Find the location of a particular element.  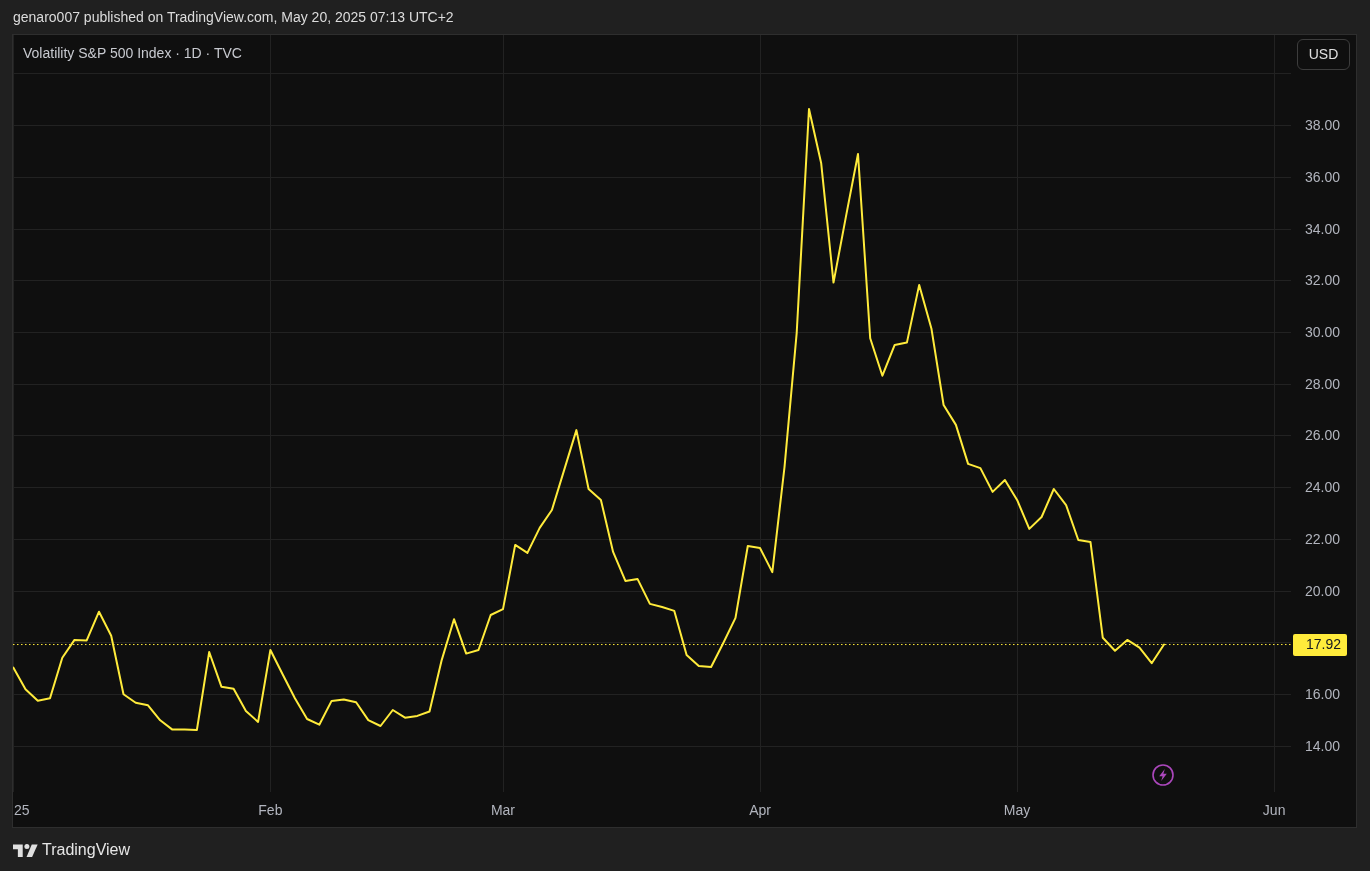

price-axis-label: 14.00 is located at coordinates (1322, 745).